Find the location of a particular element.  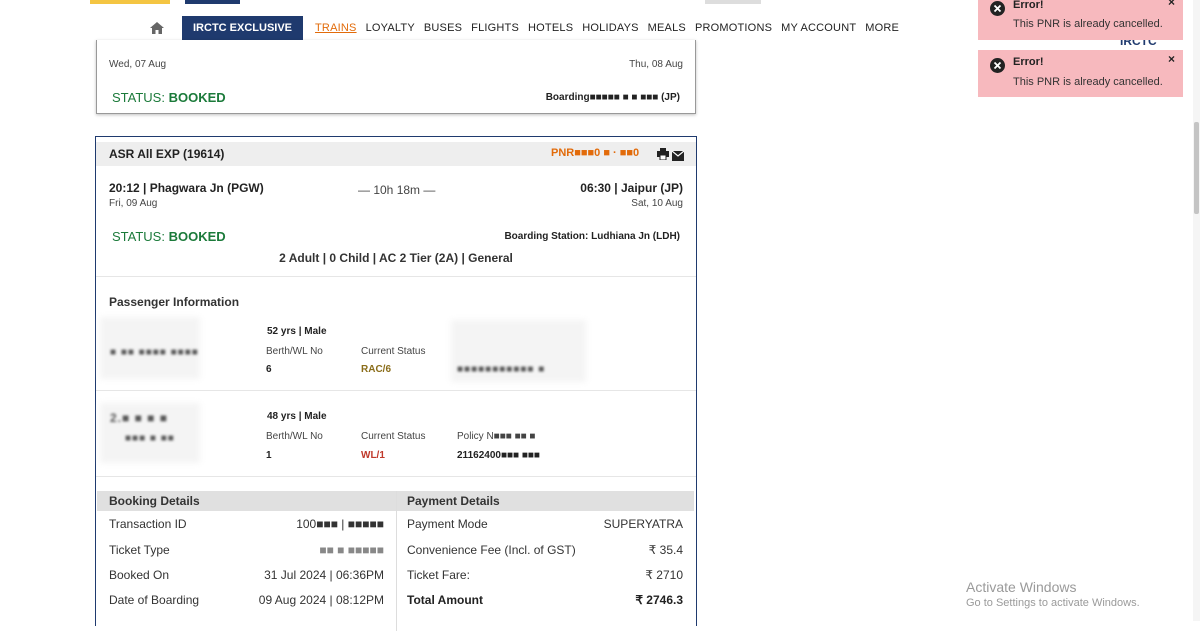

booked-on-value: 31 Jul 2024 | 06:36PM is located at coordinates (324, 575).